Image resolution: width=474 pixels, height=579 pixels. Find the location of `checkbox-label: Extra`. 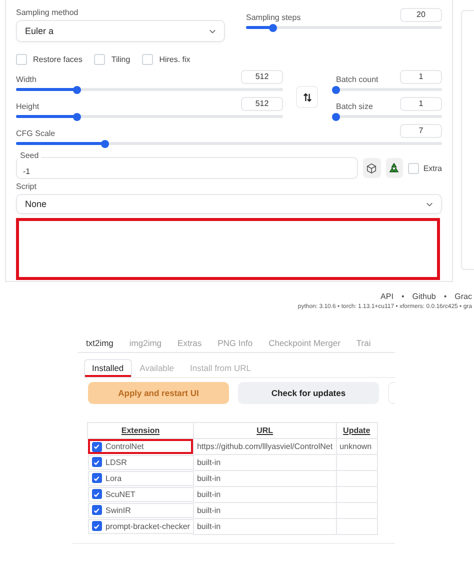

checkbox-label: Extra is located at coordinates (432, 168).